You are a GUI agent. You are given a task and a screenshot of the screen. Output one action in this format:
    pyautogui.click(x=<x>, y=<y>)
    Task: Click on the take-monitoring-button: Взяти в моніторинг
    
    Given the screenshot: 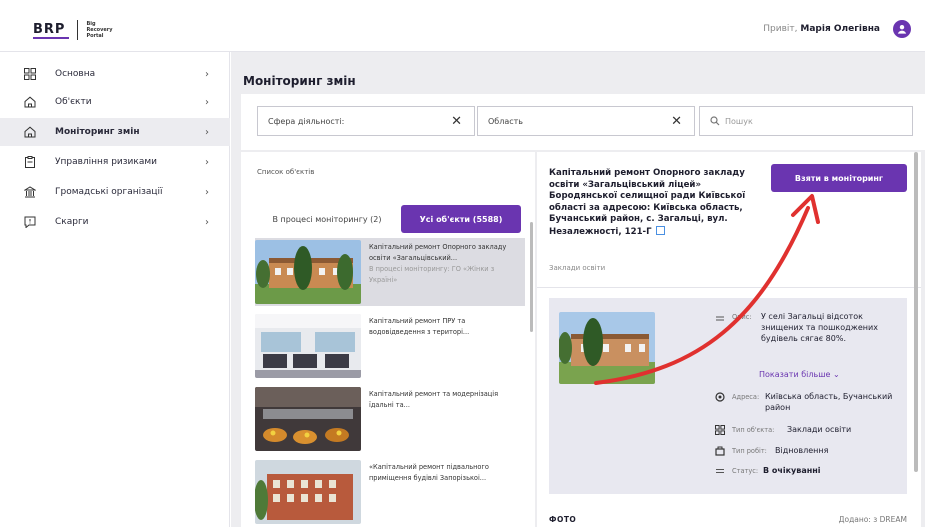 What is the action you would take?
    pyautogui.click(x=839, y=178)
    